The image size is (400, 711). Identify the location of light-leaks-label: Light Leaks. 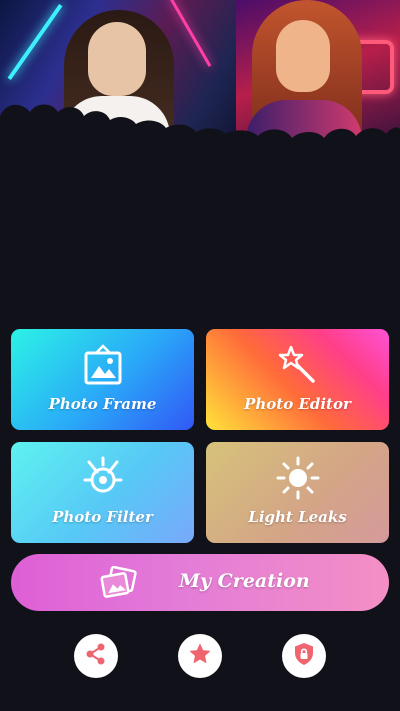
(297, 517).